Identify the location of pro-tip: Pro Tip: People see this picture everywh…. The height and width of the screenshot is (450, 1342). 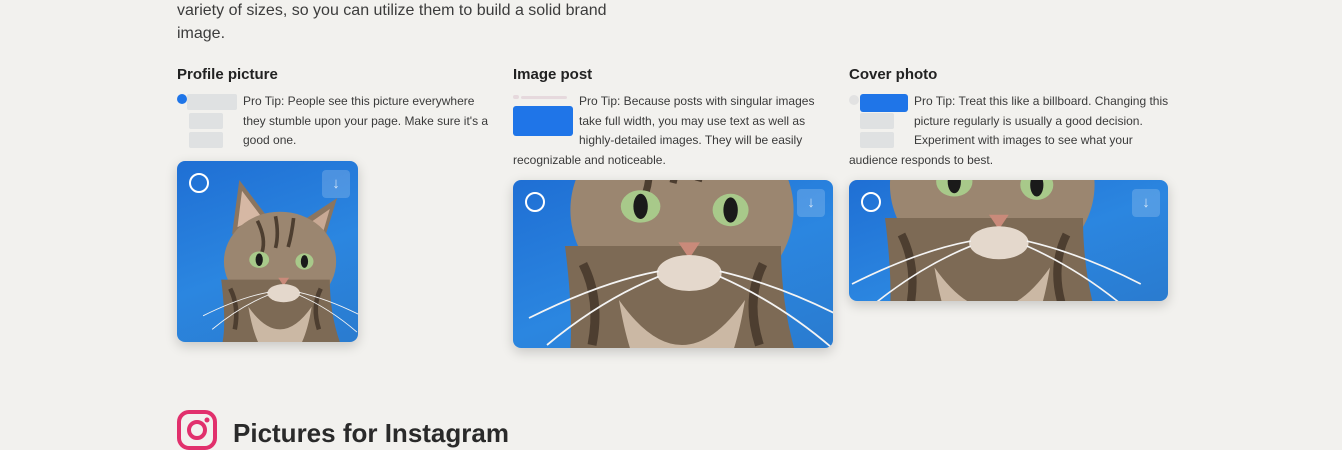
(337, 121).